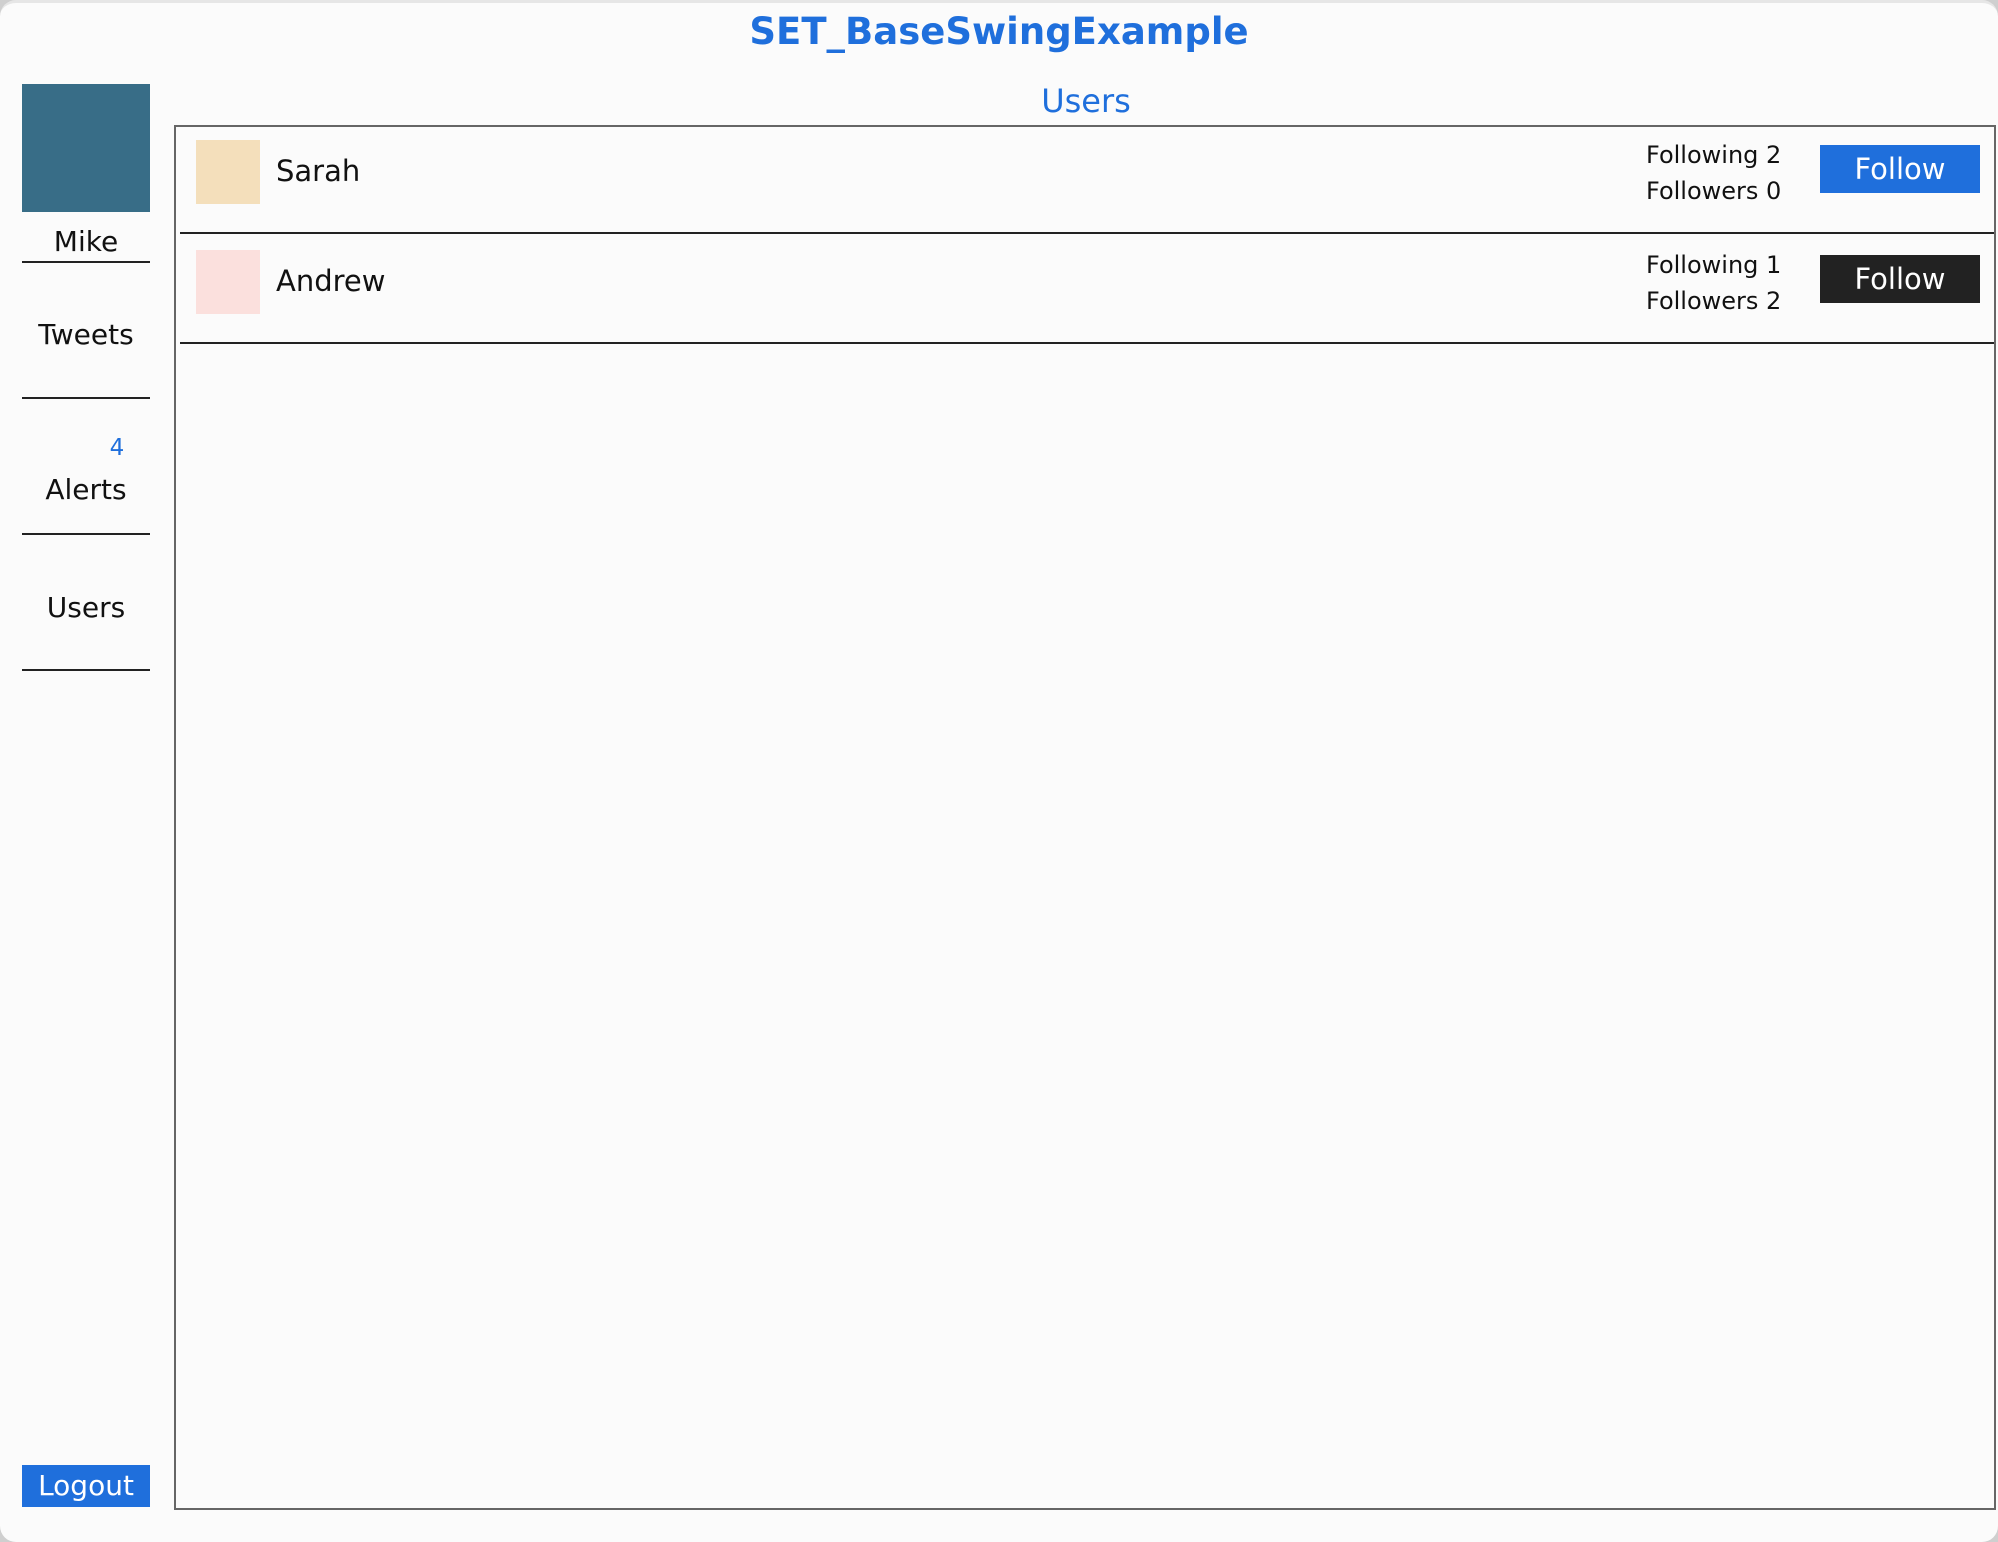 The height and width of the screenshot is (1542, 1998). What do you see at coordinates (1713, 173) in the screenshot?
I see `user-stats: Following 2 Followers 0` at bounding box center [1713, 173].